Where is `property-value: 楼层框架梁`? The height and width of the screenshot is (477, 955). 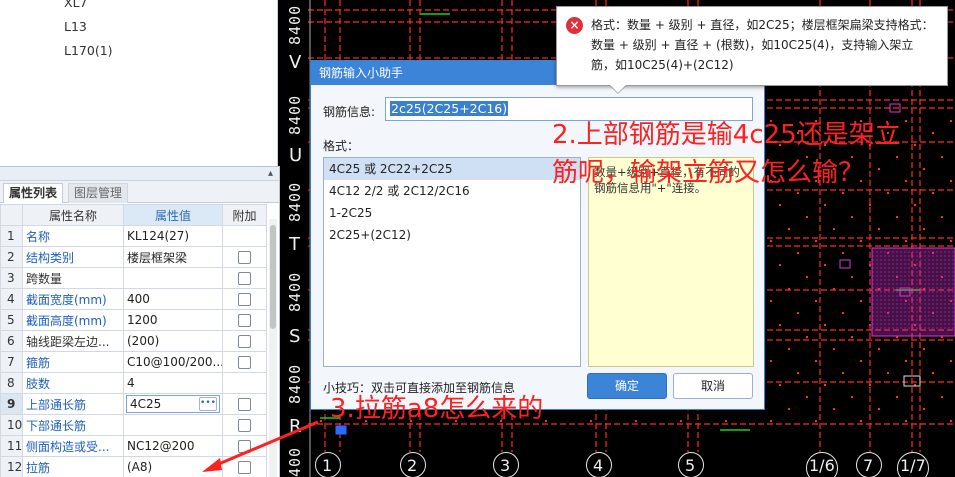
property-value: 楼层框架梁 is located at coordinates (173, 257).